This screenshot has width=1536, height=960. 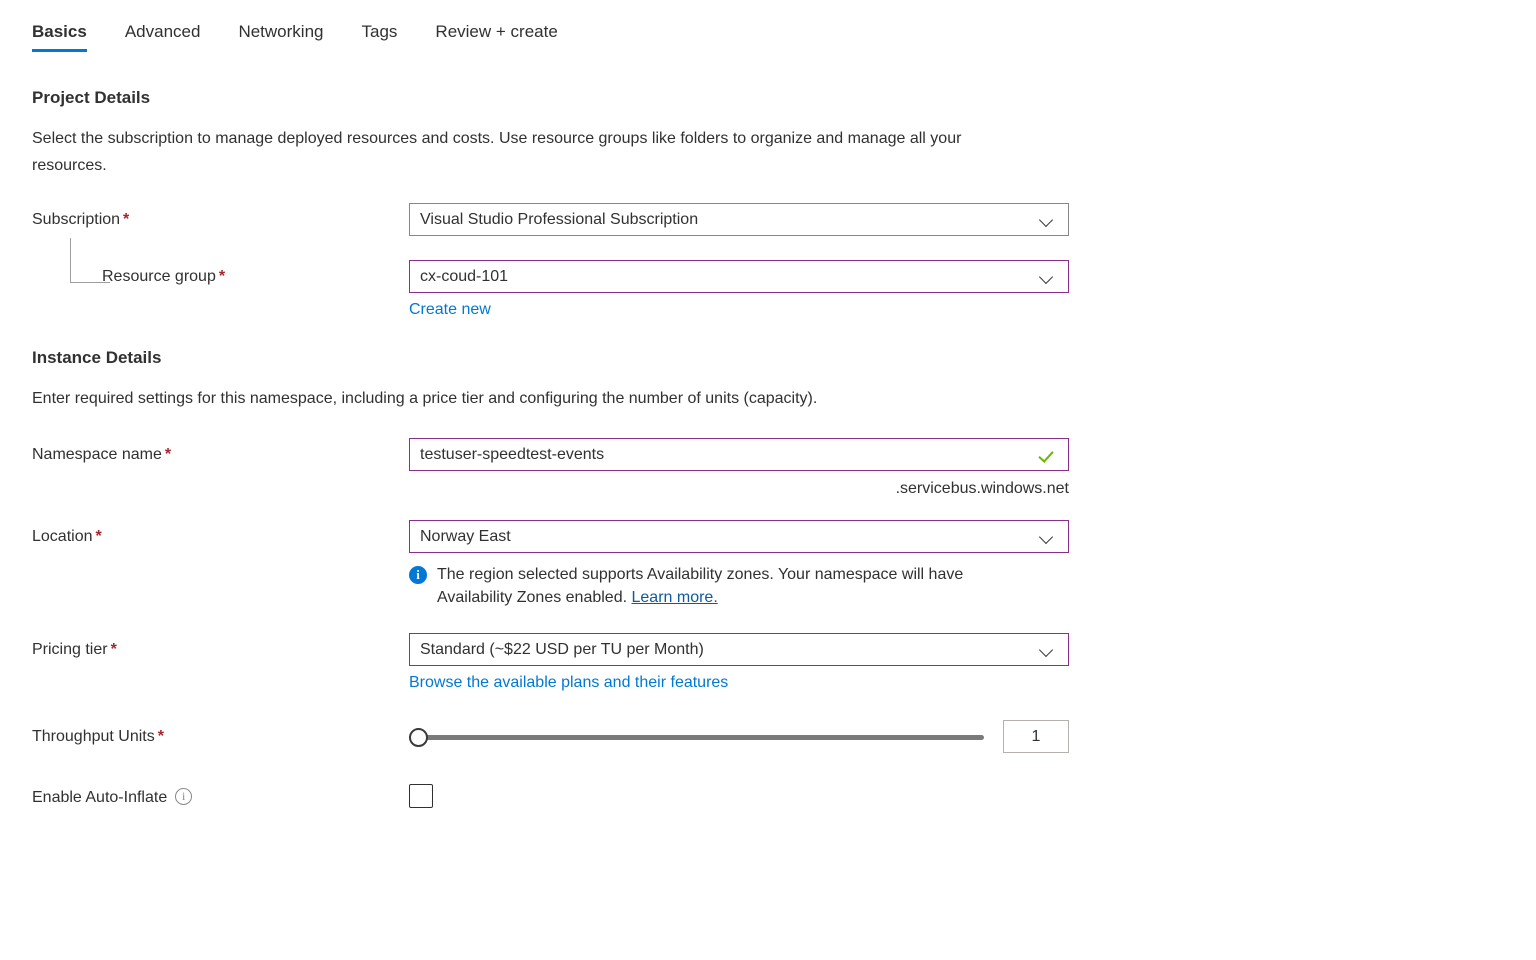 I want to click on tab-networking-label: Networking, so click(x=281, y=31).